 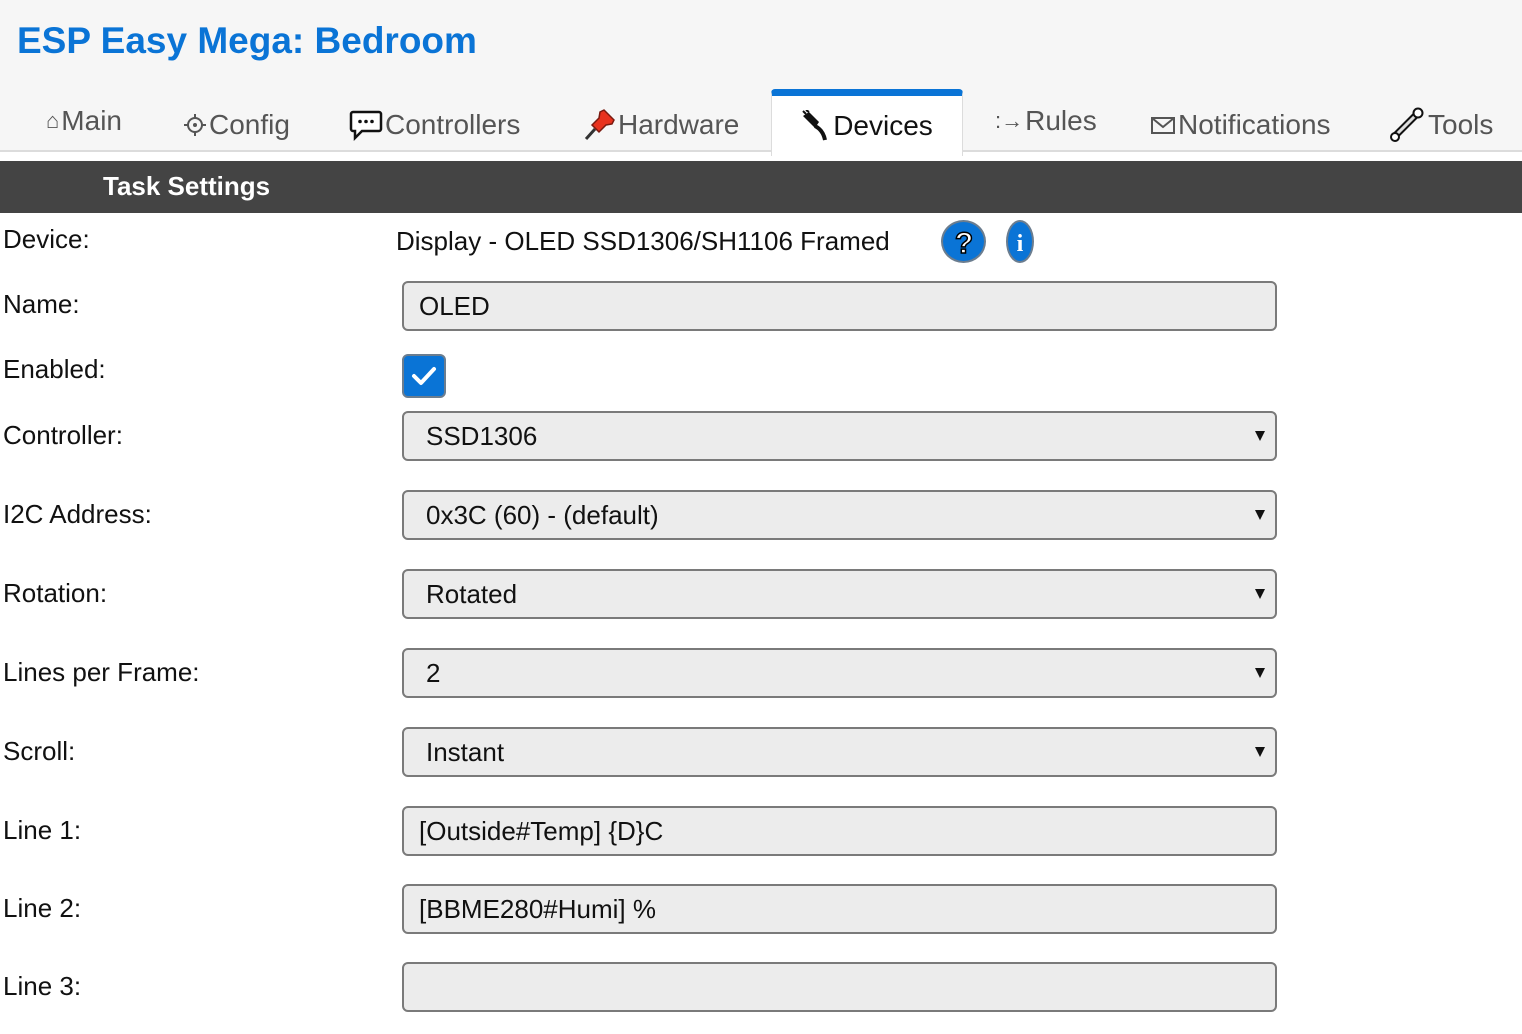 What do you see at coordinates (1163, 125) in the screenshot?
I see `envelope-icon` at bounding box center [1163, 125].